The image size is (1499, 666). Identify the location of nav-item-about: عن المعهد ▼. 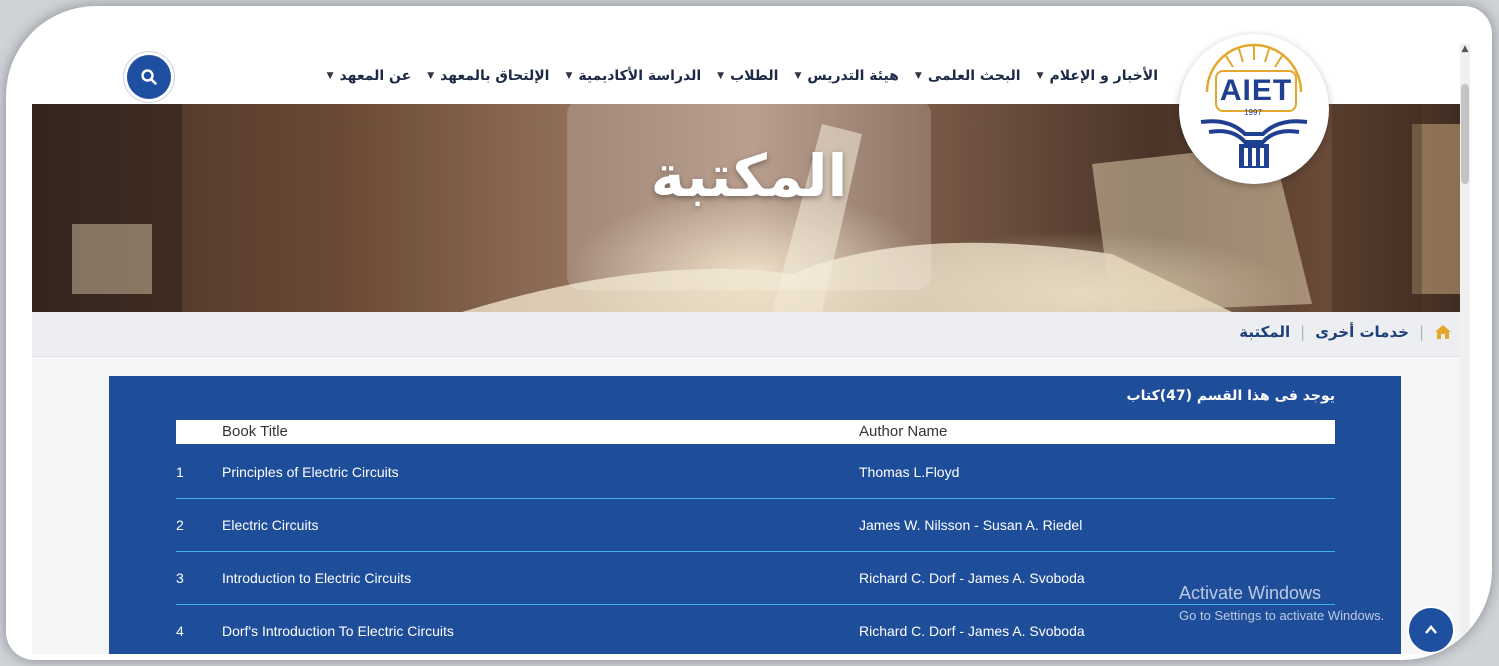
(369, 76).